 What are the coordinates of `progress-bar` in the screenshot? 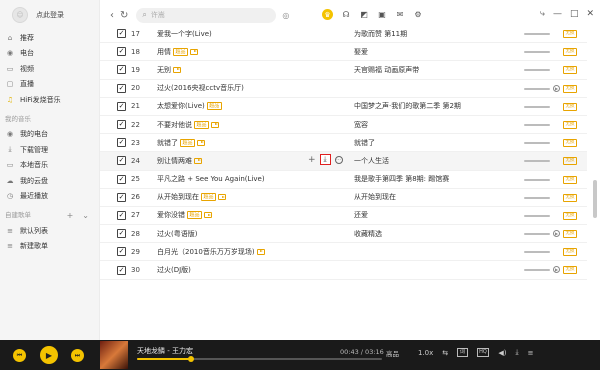 It's located at (259, 359).